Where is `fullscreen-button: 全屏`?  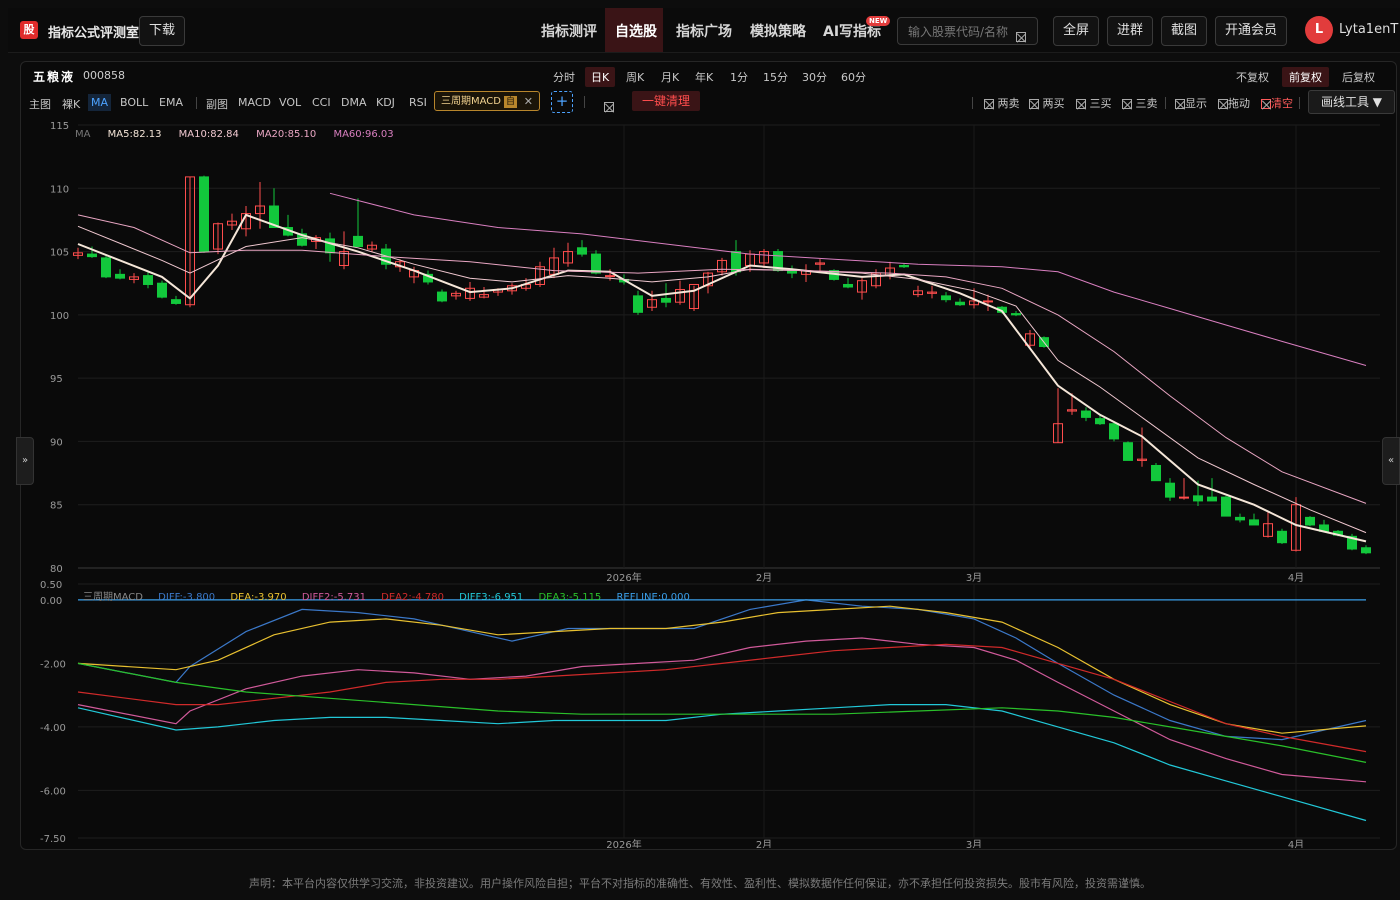
fullscreen-button: 全屏 is located at coordinates (1076, 31).